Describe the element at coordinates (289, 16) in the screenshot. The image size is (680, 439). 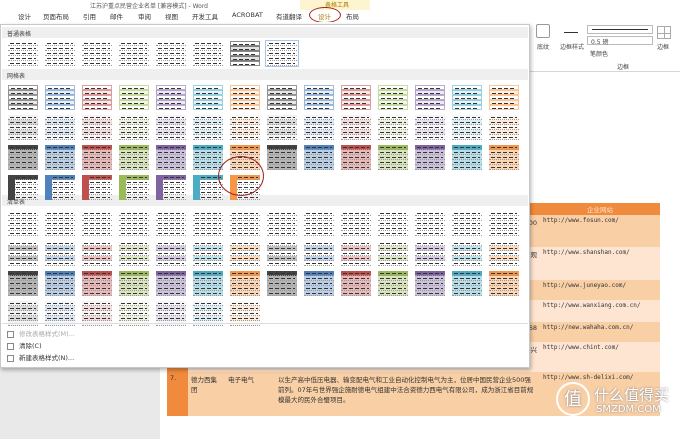
I see `tab-8: 有道翻译` at that location.